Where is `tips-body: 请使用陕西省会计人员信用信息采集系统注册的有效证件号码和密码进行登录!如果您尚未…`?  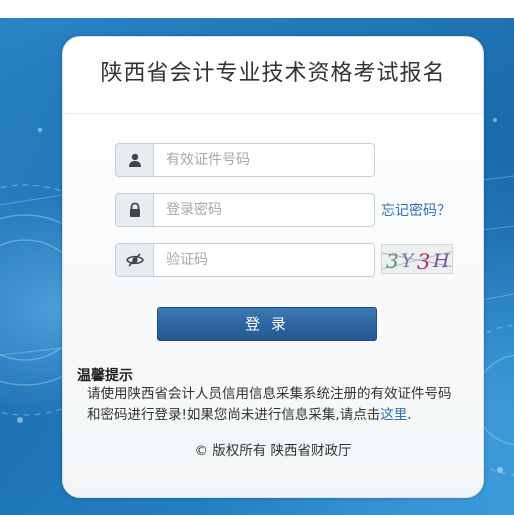 tips-body: 请使用陕西省会计人员信用信息采集系统注册的有效证件号码和密码进行登录!如果您尚未… is located at coordinates (272, 405).